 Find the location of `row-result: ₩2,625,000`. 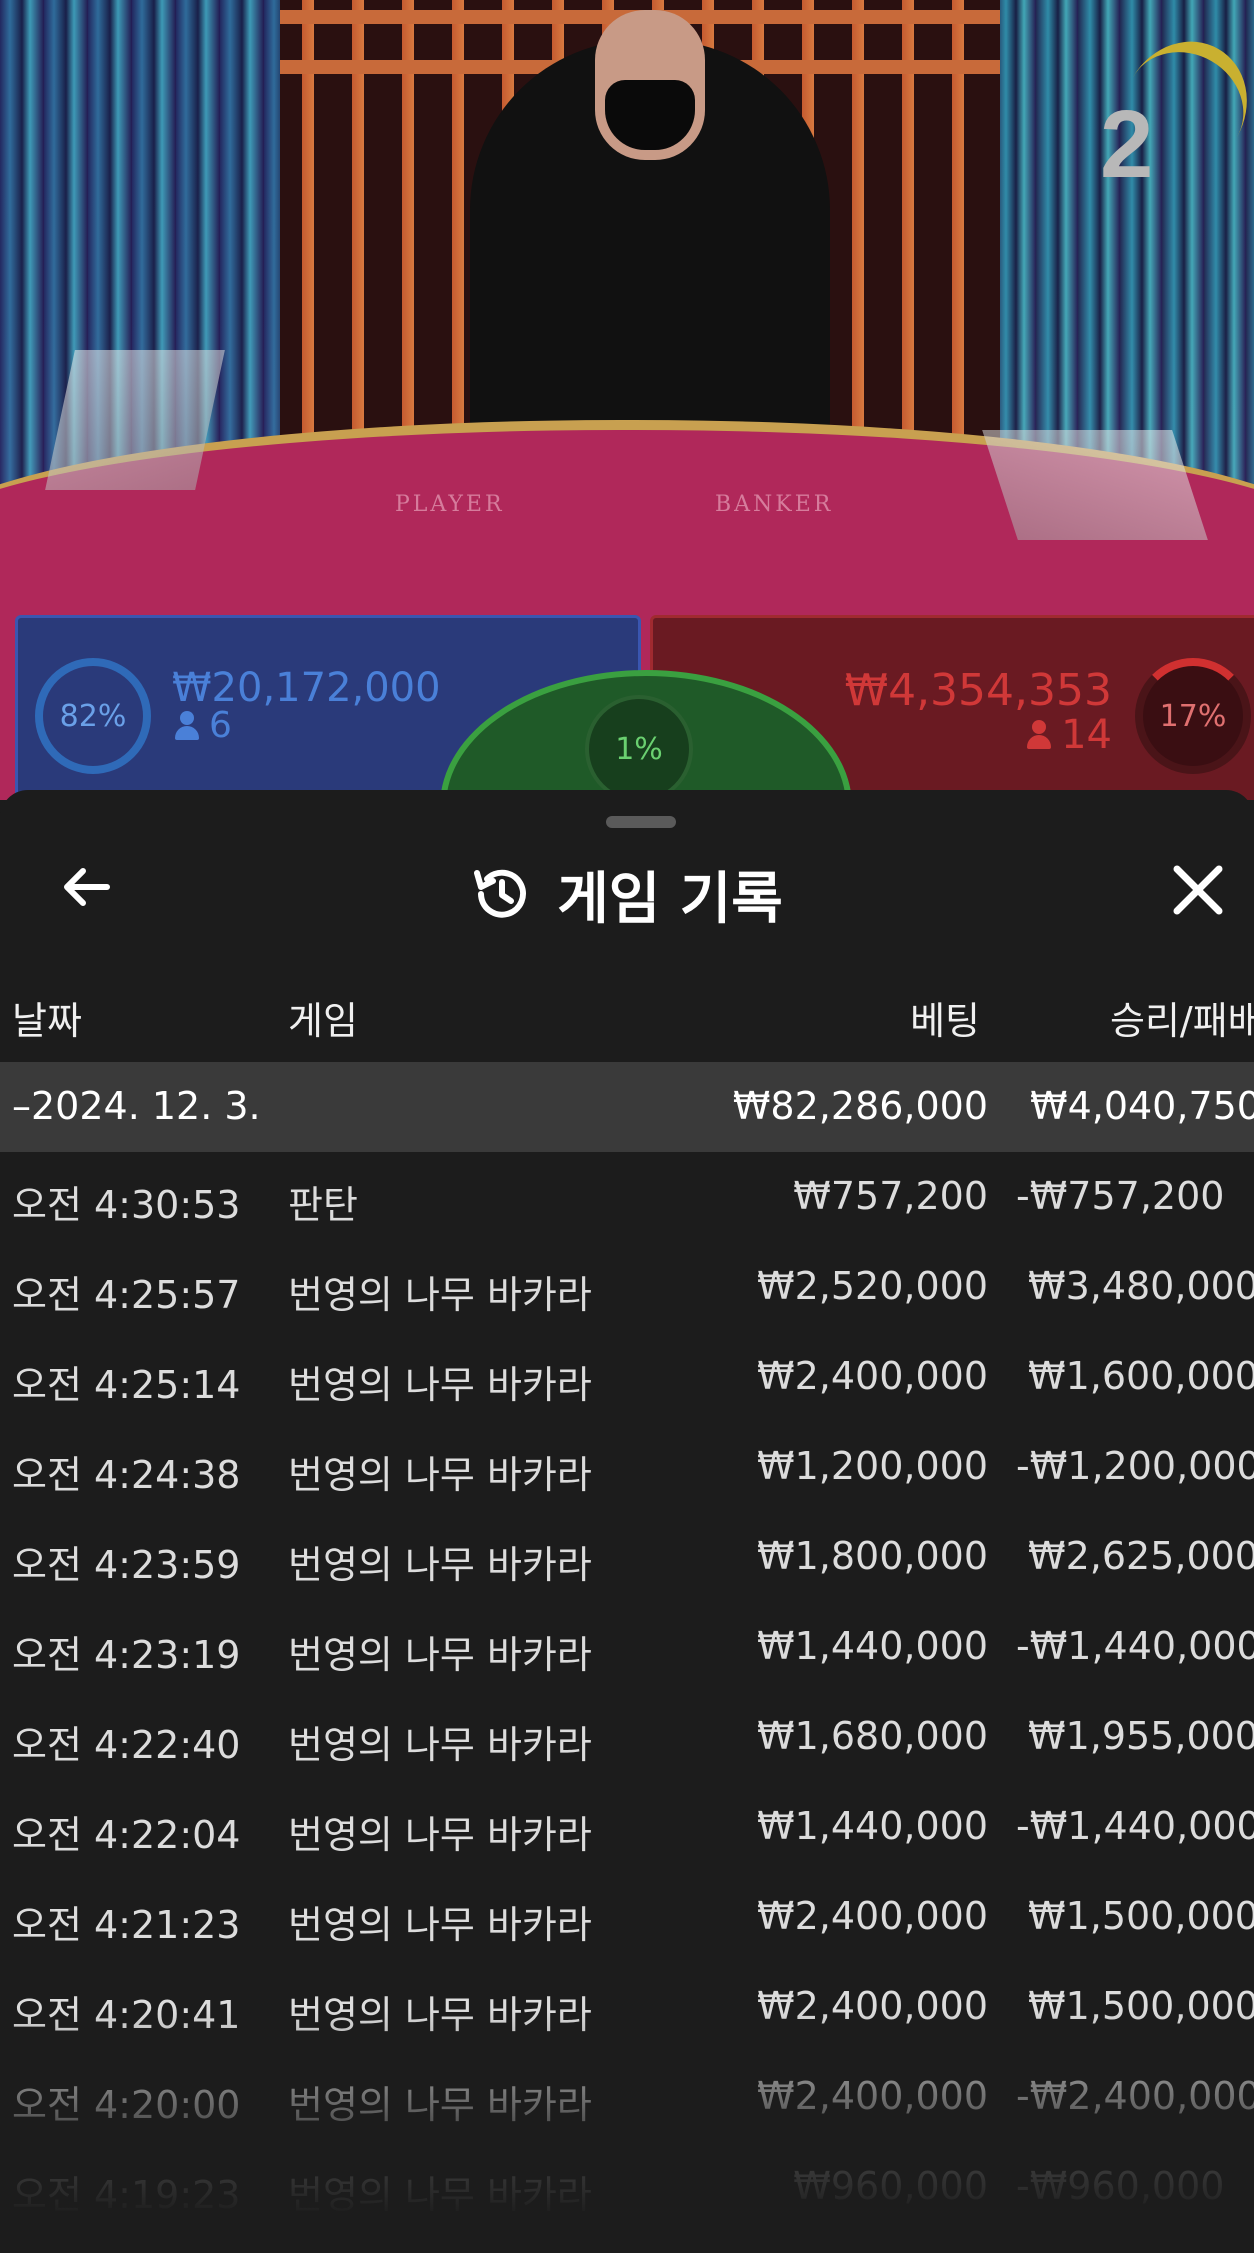

row-result: ₩2,625,000 is located at coordinates (1141, 1556).